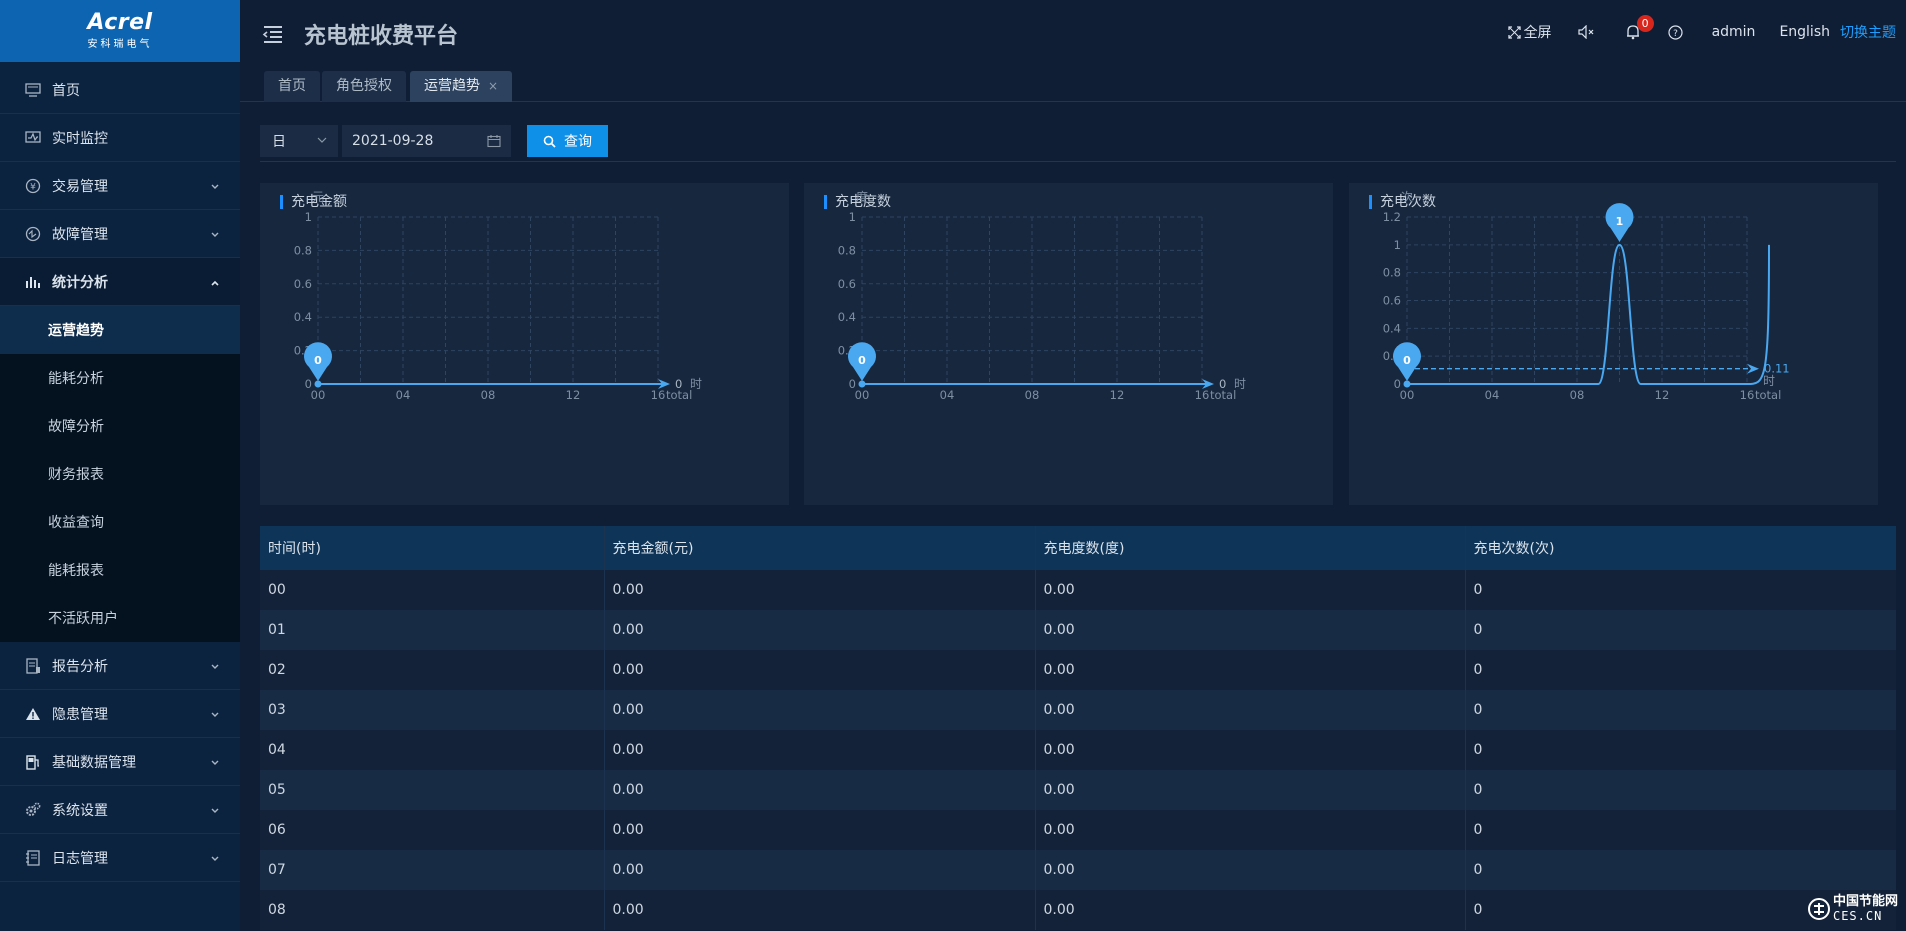 The height and width of the screenshot is (931, 1906). Describe the element at coordinates (403, 395) in the screenshot. I see `x-tick-label: 04` at that location.